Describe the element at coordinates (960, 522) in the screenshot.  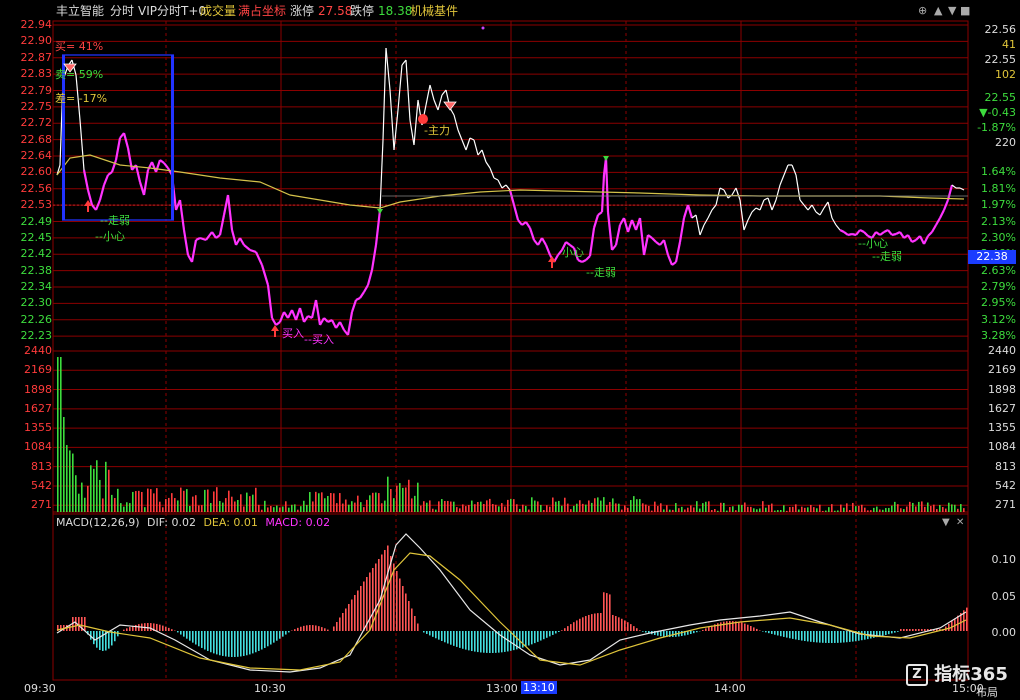
I see `macd-close-icon: ✕` at that location.